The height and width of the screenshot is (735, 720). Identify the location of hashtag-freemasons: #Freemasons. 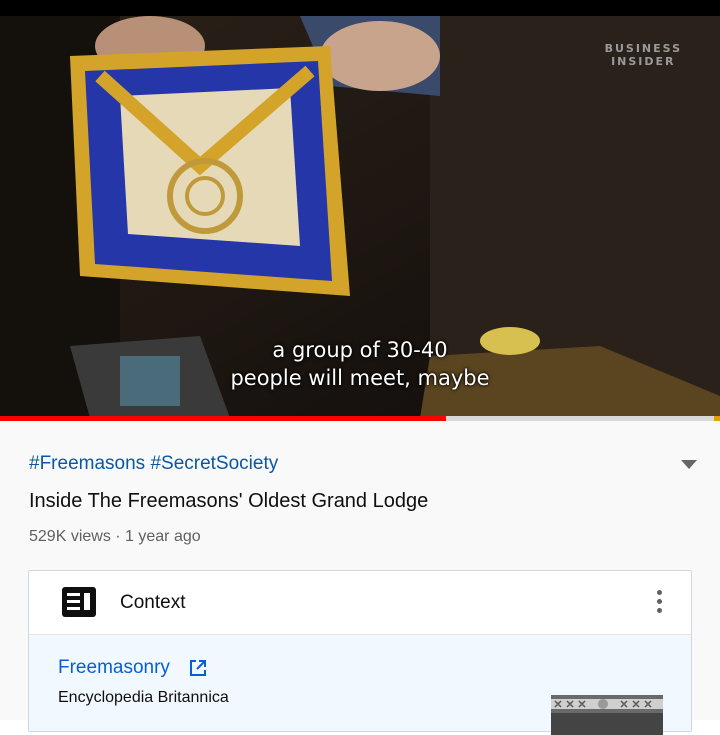
(87, 463).